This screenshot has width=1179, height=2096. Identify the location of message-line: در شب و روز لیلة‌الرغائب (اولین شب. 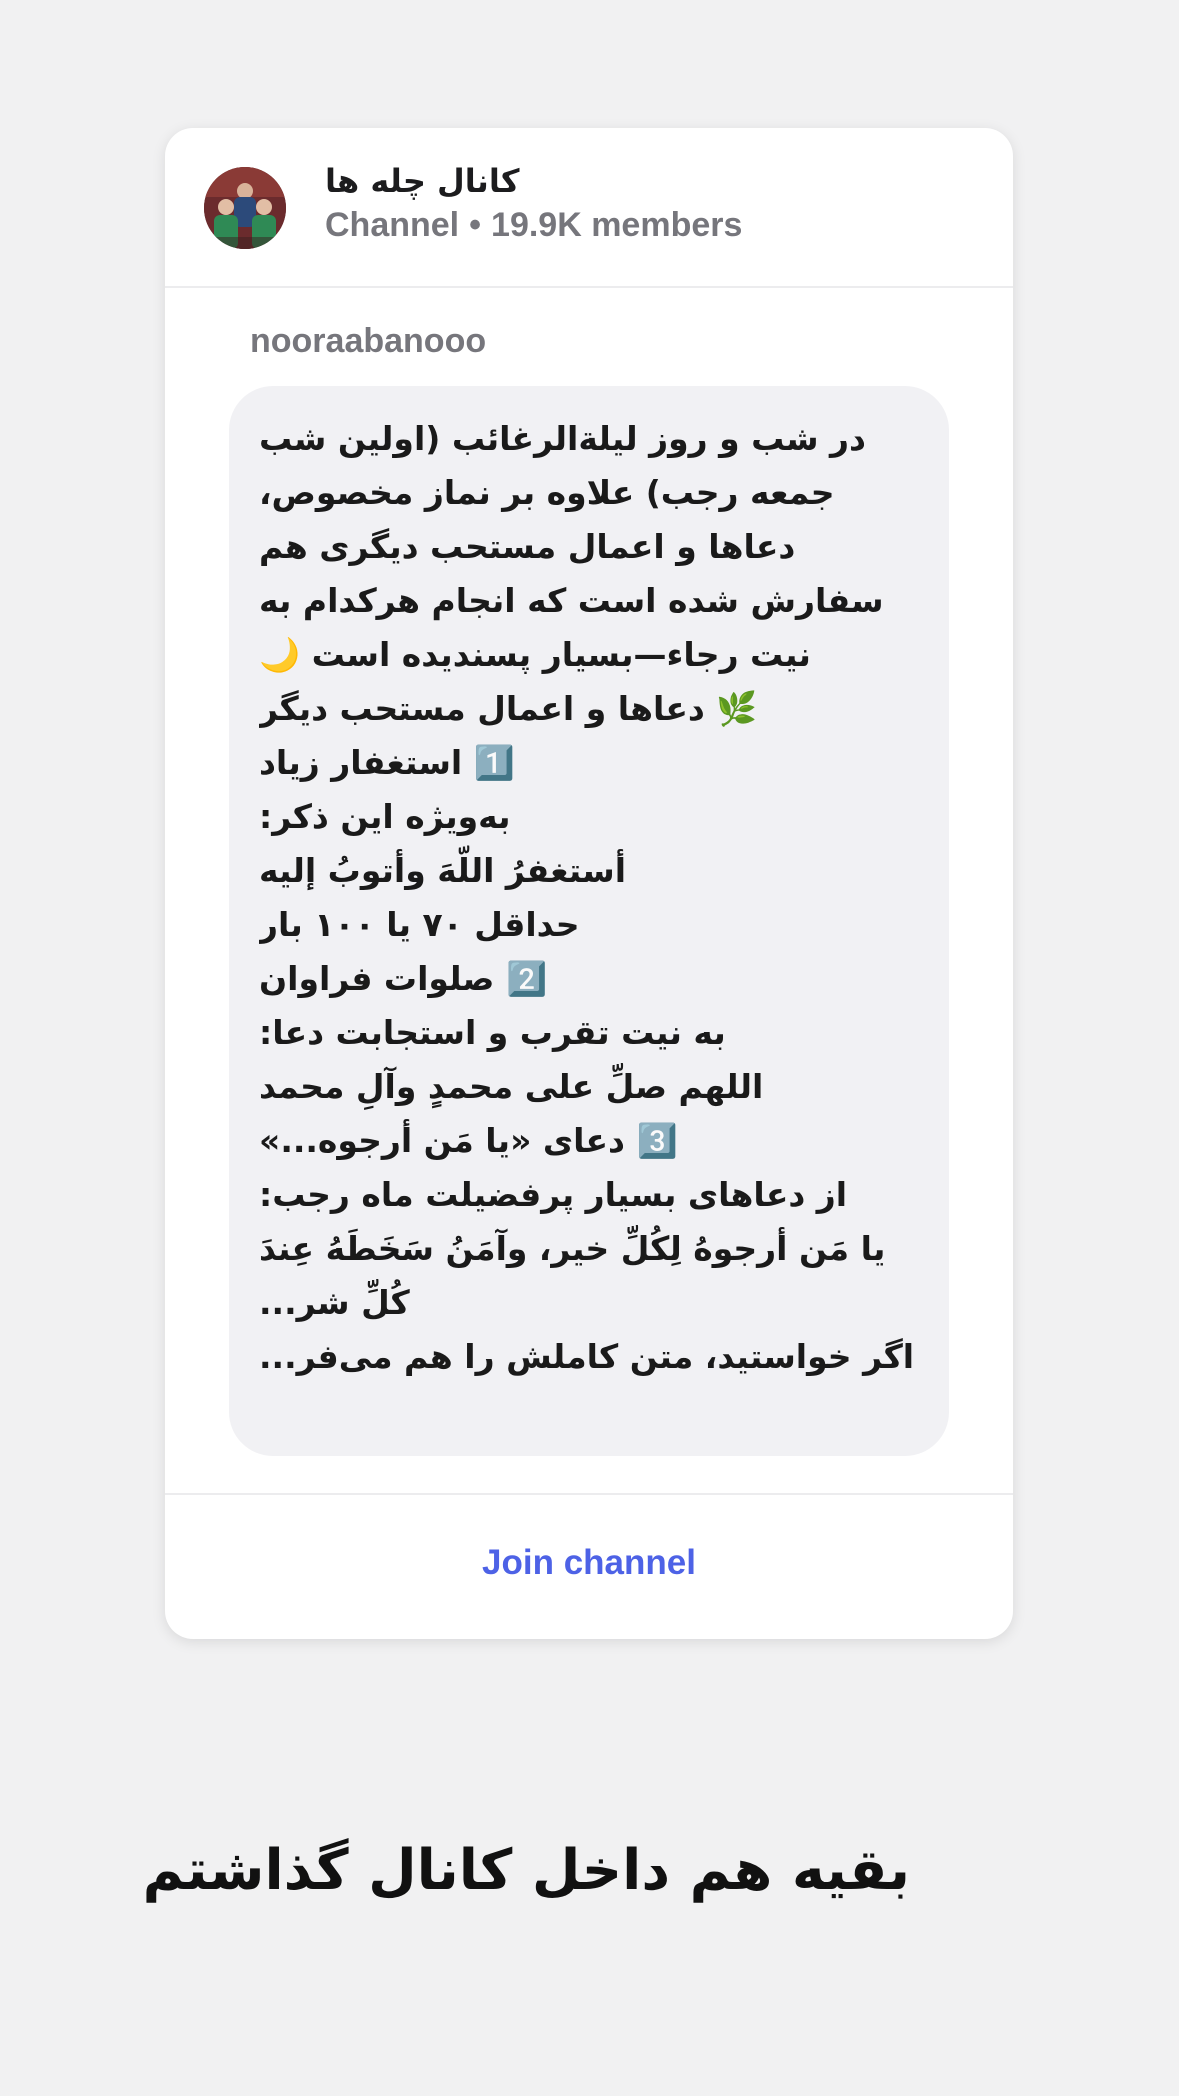
(562, 438).